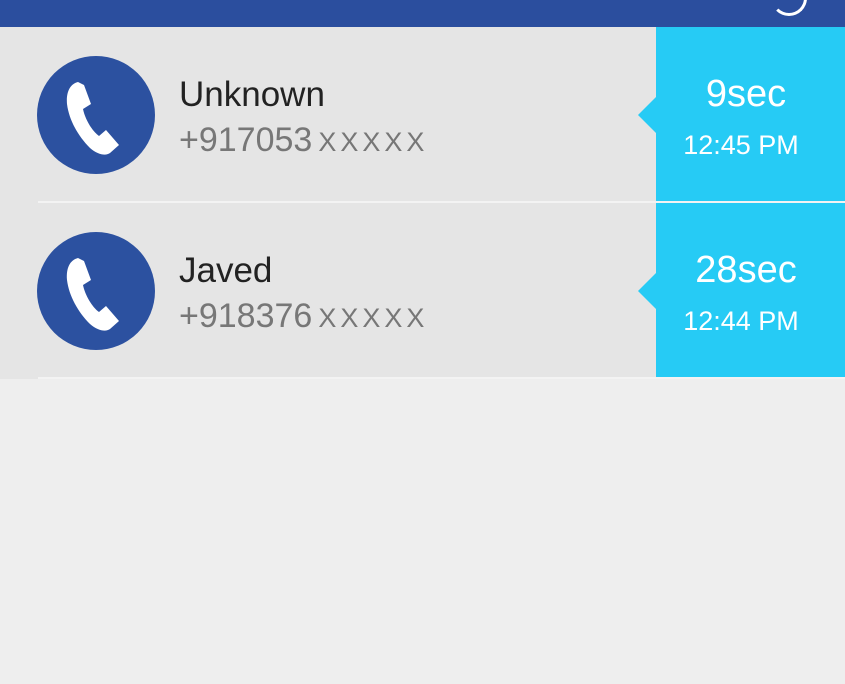 Image resolution: width=845 pixels, height=684 pixels. Describe the element at coordinates (746, 270) in the screenshot. I see `call-duration: 28sec` at that location.